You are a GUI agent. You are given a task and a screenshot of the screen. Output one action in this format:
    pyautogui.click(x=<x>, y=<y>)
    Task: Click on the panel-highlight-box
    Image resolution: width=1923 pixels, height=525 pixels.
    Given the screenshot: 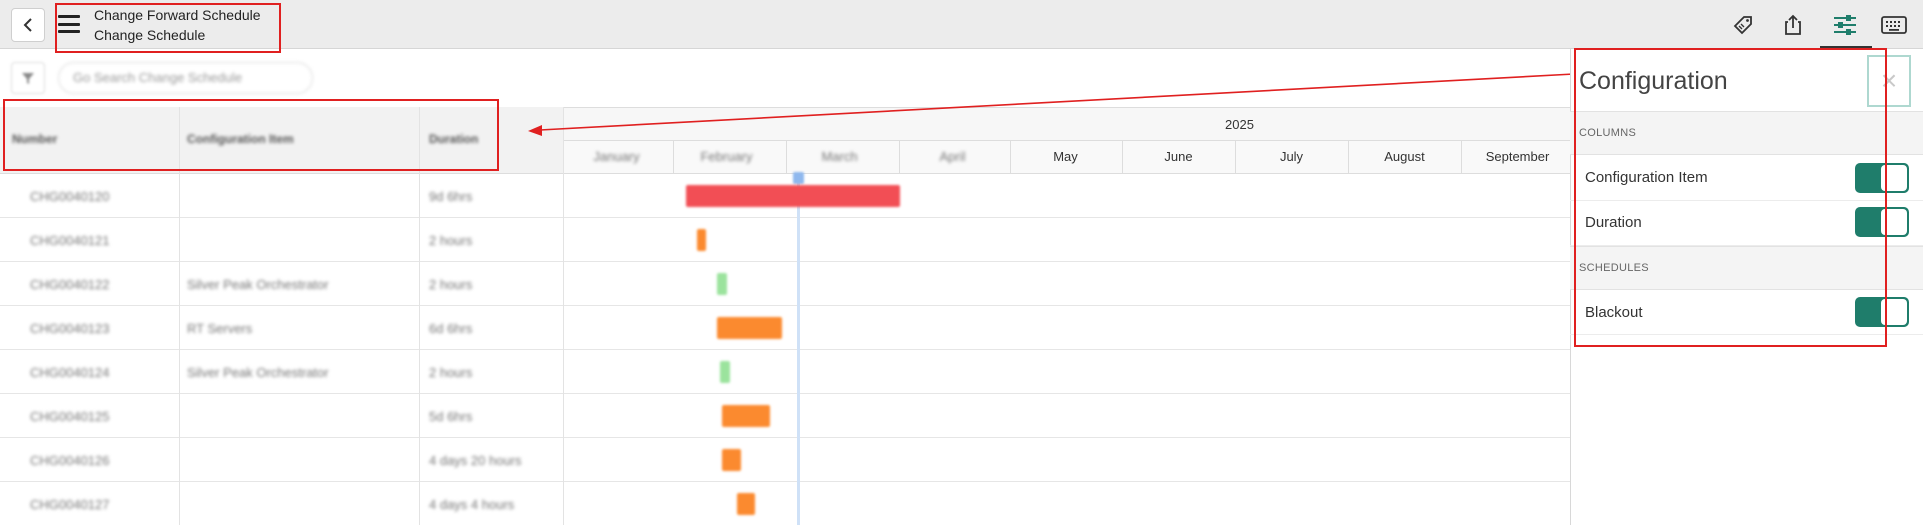 What is the action you would take?
    pyautogui.click(x=1730, y=197)
    